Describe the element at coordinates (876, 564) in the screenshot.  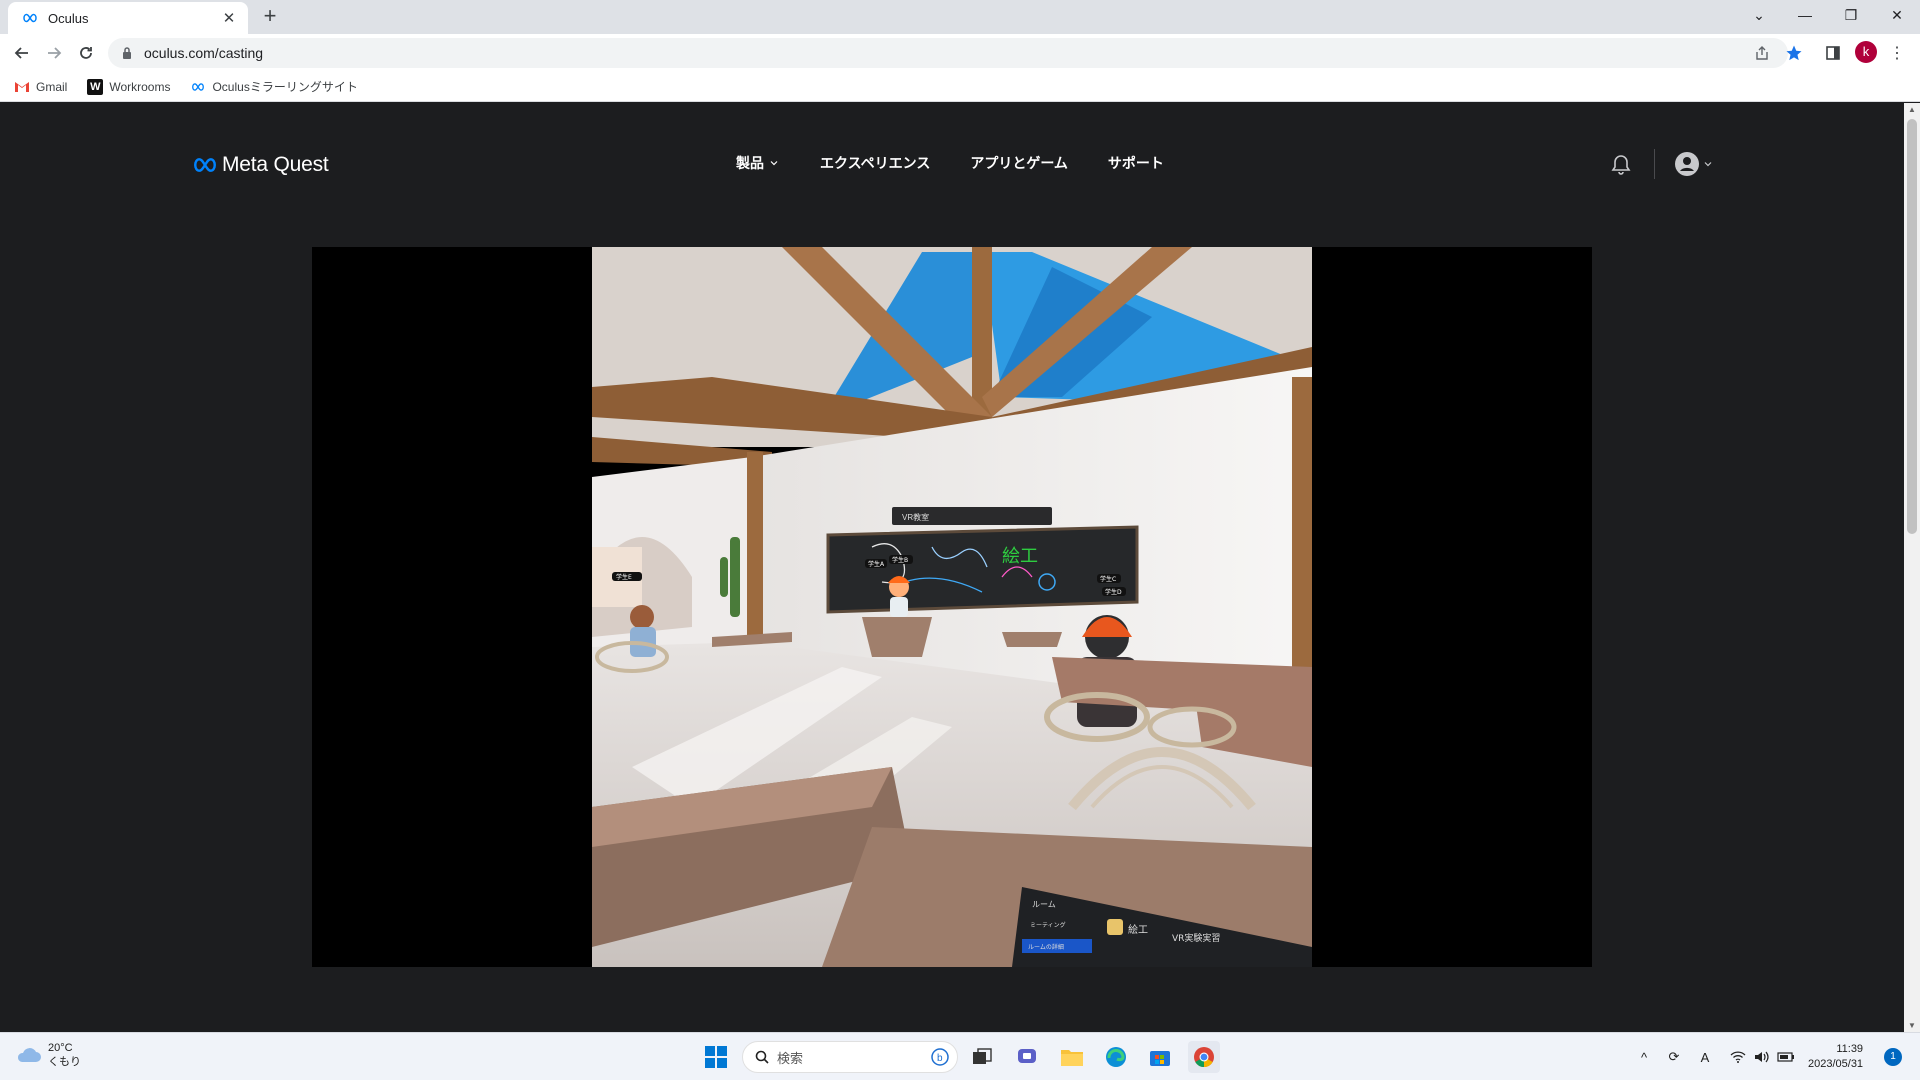
I see `avatar-name-tag: 学生A` at that location.